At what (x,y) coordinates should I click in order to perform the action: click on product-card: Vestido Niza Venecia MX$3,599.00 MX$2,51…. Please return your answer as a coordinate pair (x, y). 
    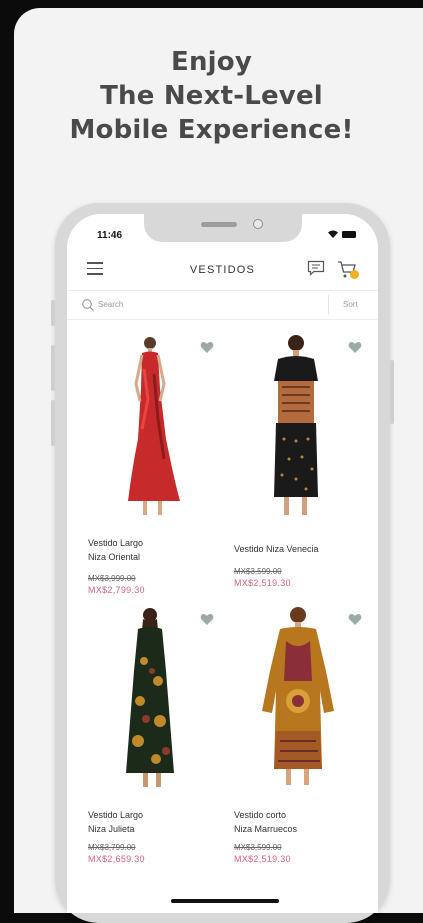
    Looking at the image, I should click on (306, 464).